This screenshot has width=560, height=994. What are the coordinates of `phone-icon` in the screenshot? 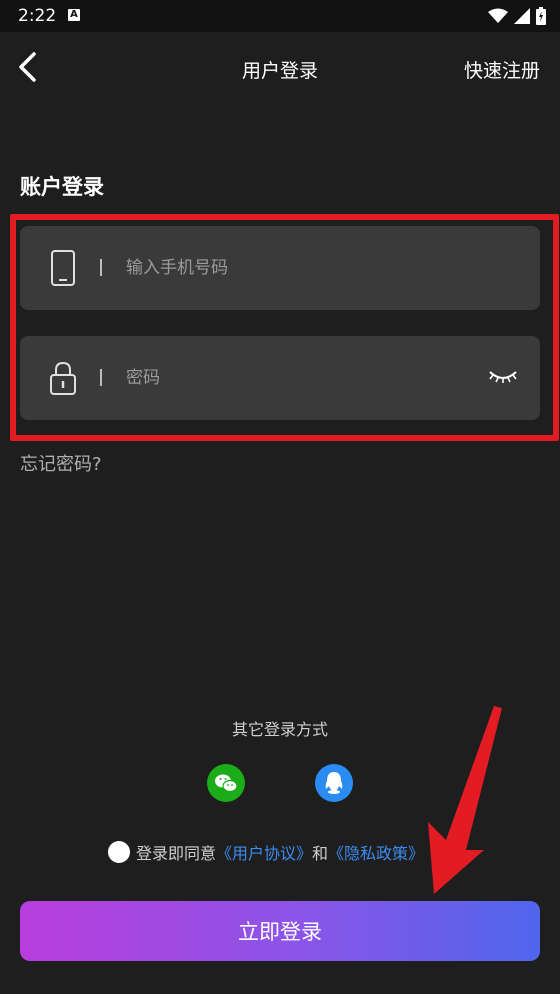 It's located at (63, 268).